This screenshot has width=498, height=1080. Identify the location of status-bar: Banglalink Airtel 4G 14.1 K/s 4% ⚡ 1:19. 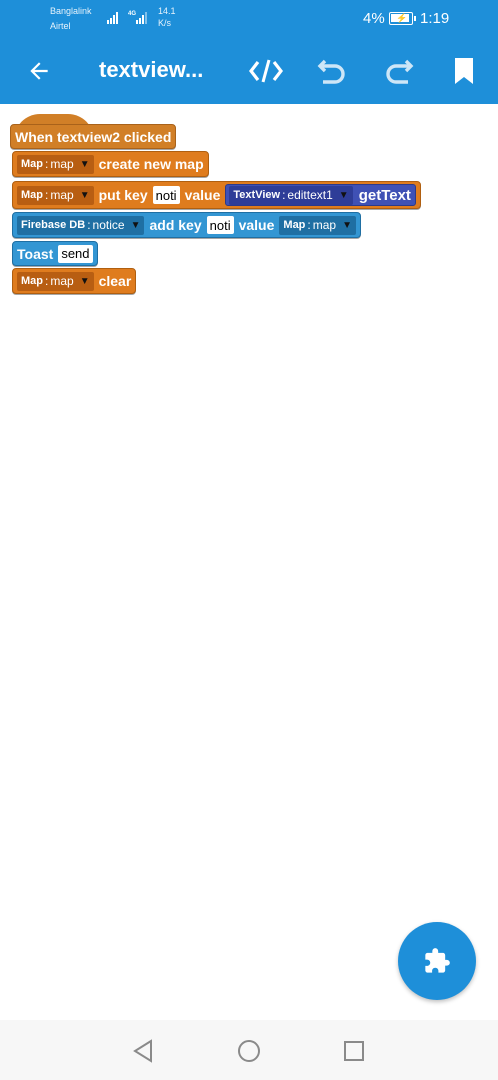
(249, 19).